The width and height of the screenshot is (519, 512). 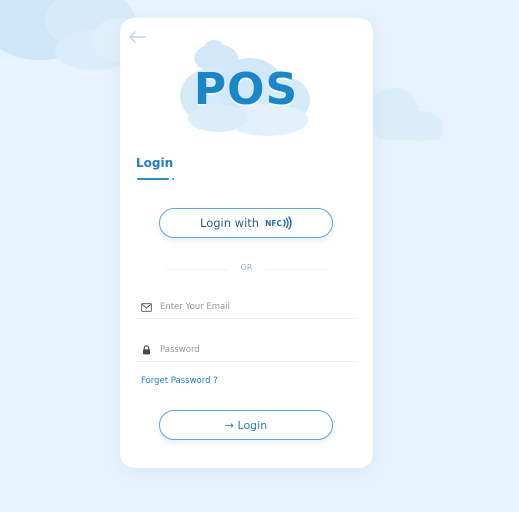 I want to click on login-button: → Login, so click(x=246, y=425).